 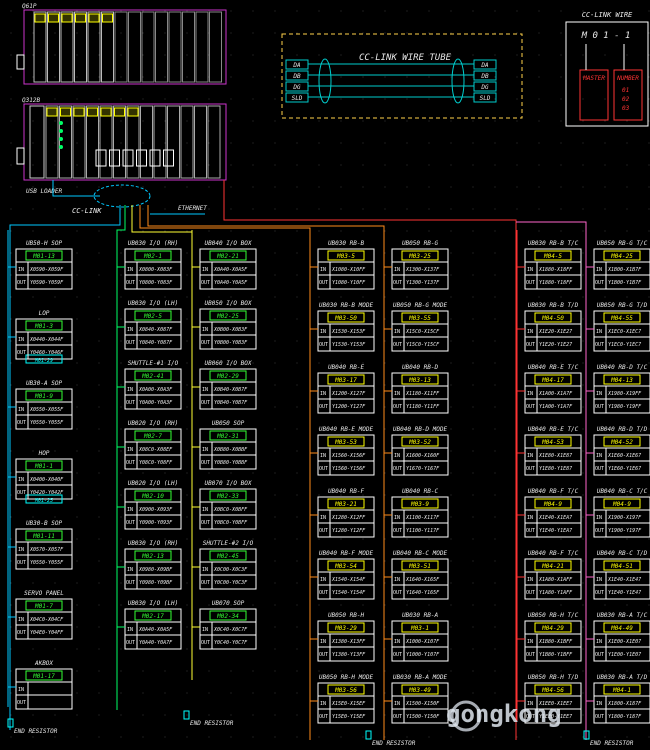 What do you see at coordinates (231, 643) in the screenshot?
I see `output-range: Y0C40-Y0C7F` at bounding box center [231, 643].